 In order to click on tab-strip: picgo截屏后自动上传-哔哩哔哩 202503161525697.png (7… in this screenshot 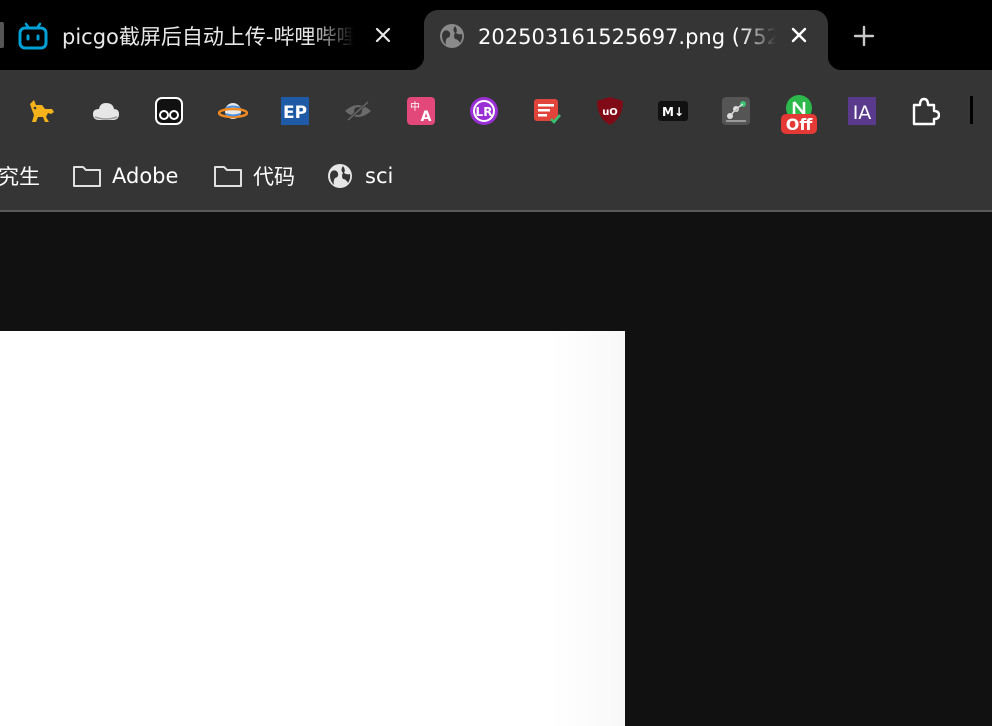, I will do `click(496, 35)`.